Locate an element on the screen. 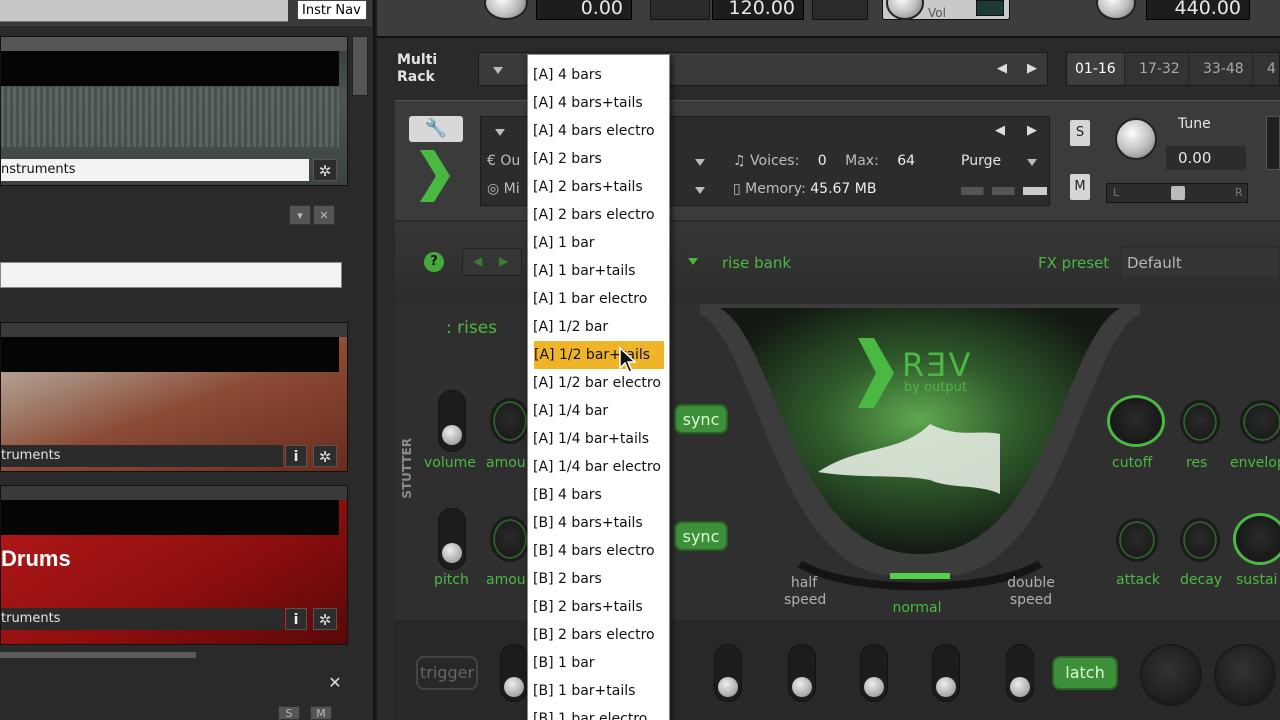  pan-center-thumb is located at coordinates (1178, 193).